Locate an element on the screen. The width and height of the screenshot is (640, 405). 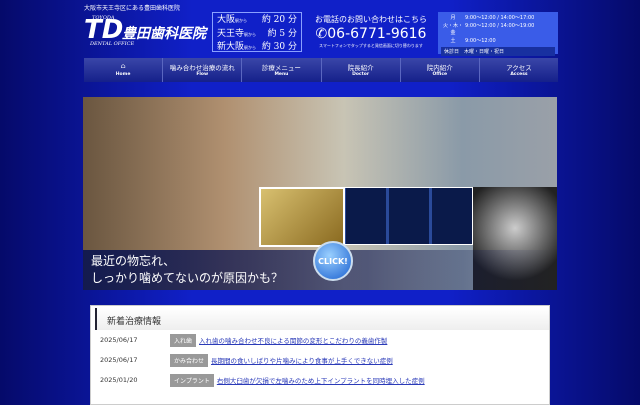
closed-days: 休診日 木曜・日曜・祝日 is located at coordinates (498, 51).